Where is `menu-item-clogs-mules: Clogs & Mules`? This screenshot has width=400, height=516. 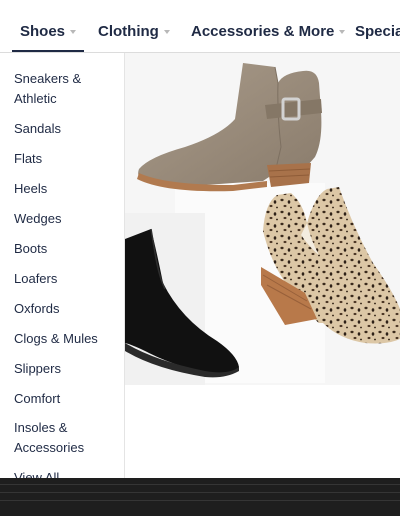 menu-item-clogs-mules: Clogs & Mules is located at coordinates (66, 339).